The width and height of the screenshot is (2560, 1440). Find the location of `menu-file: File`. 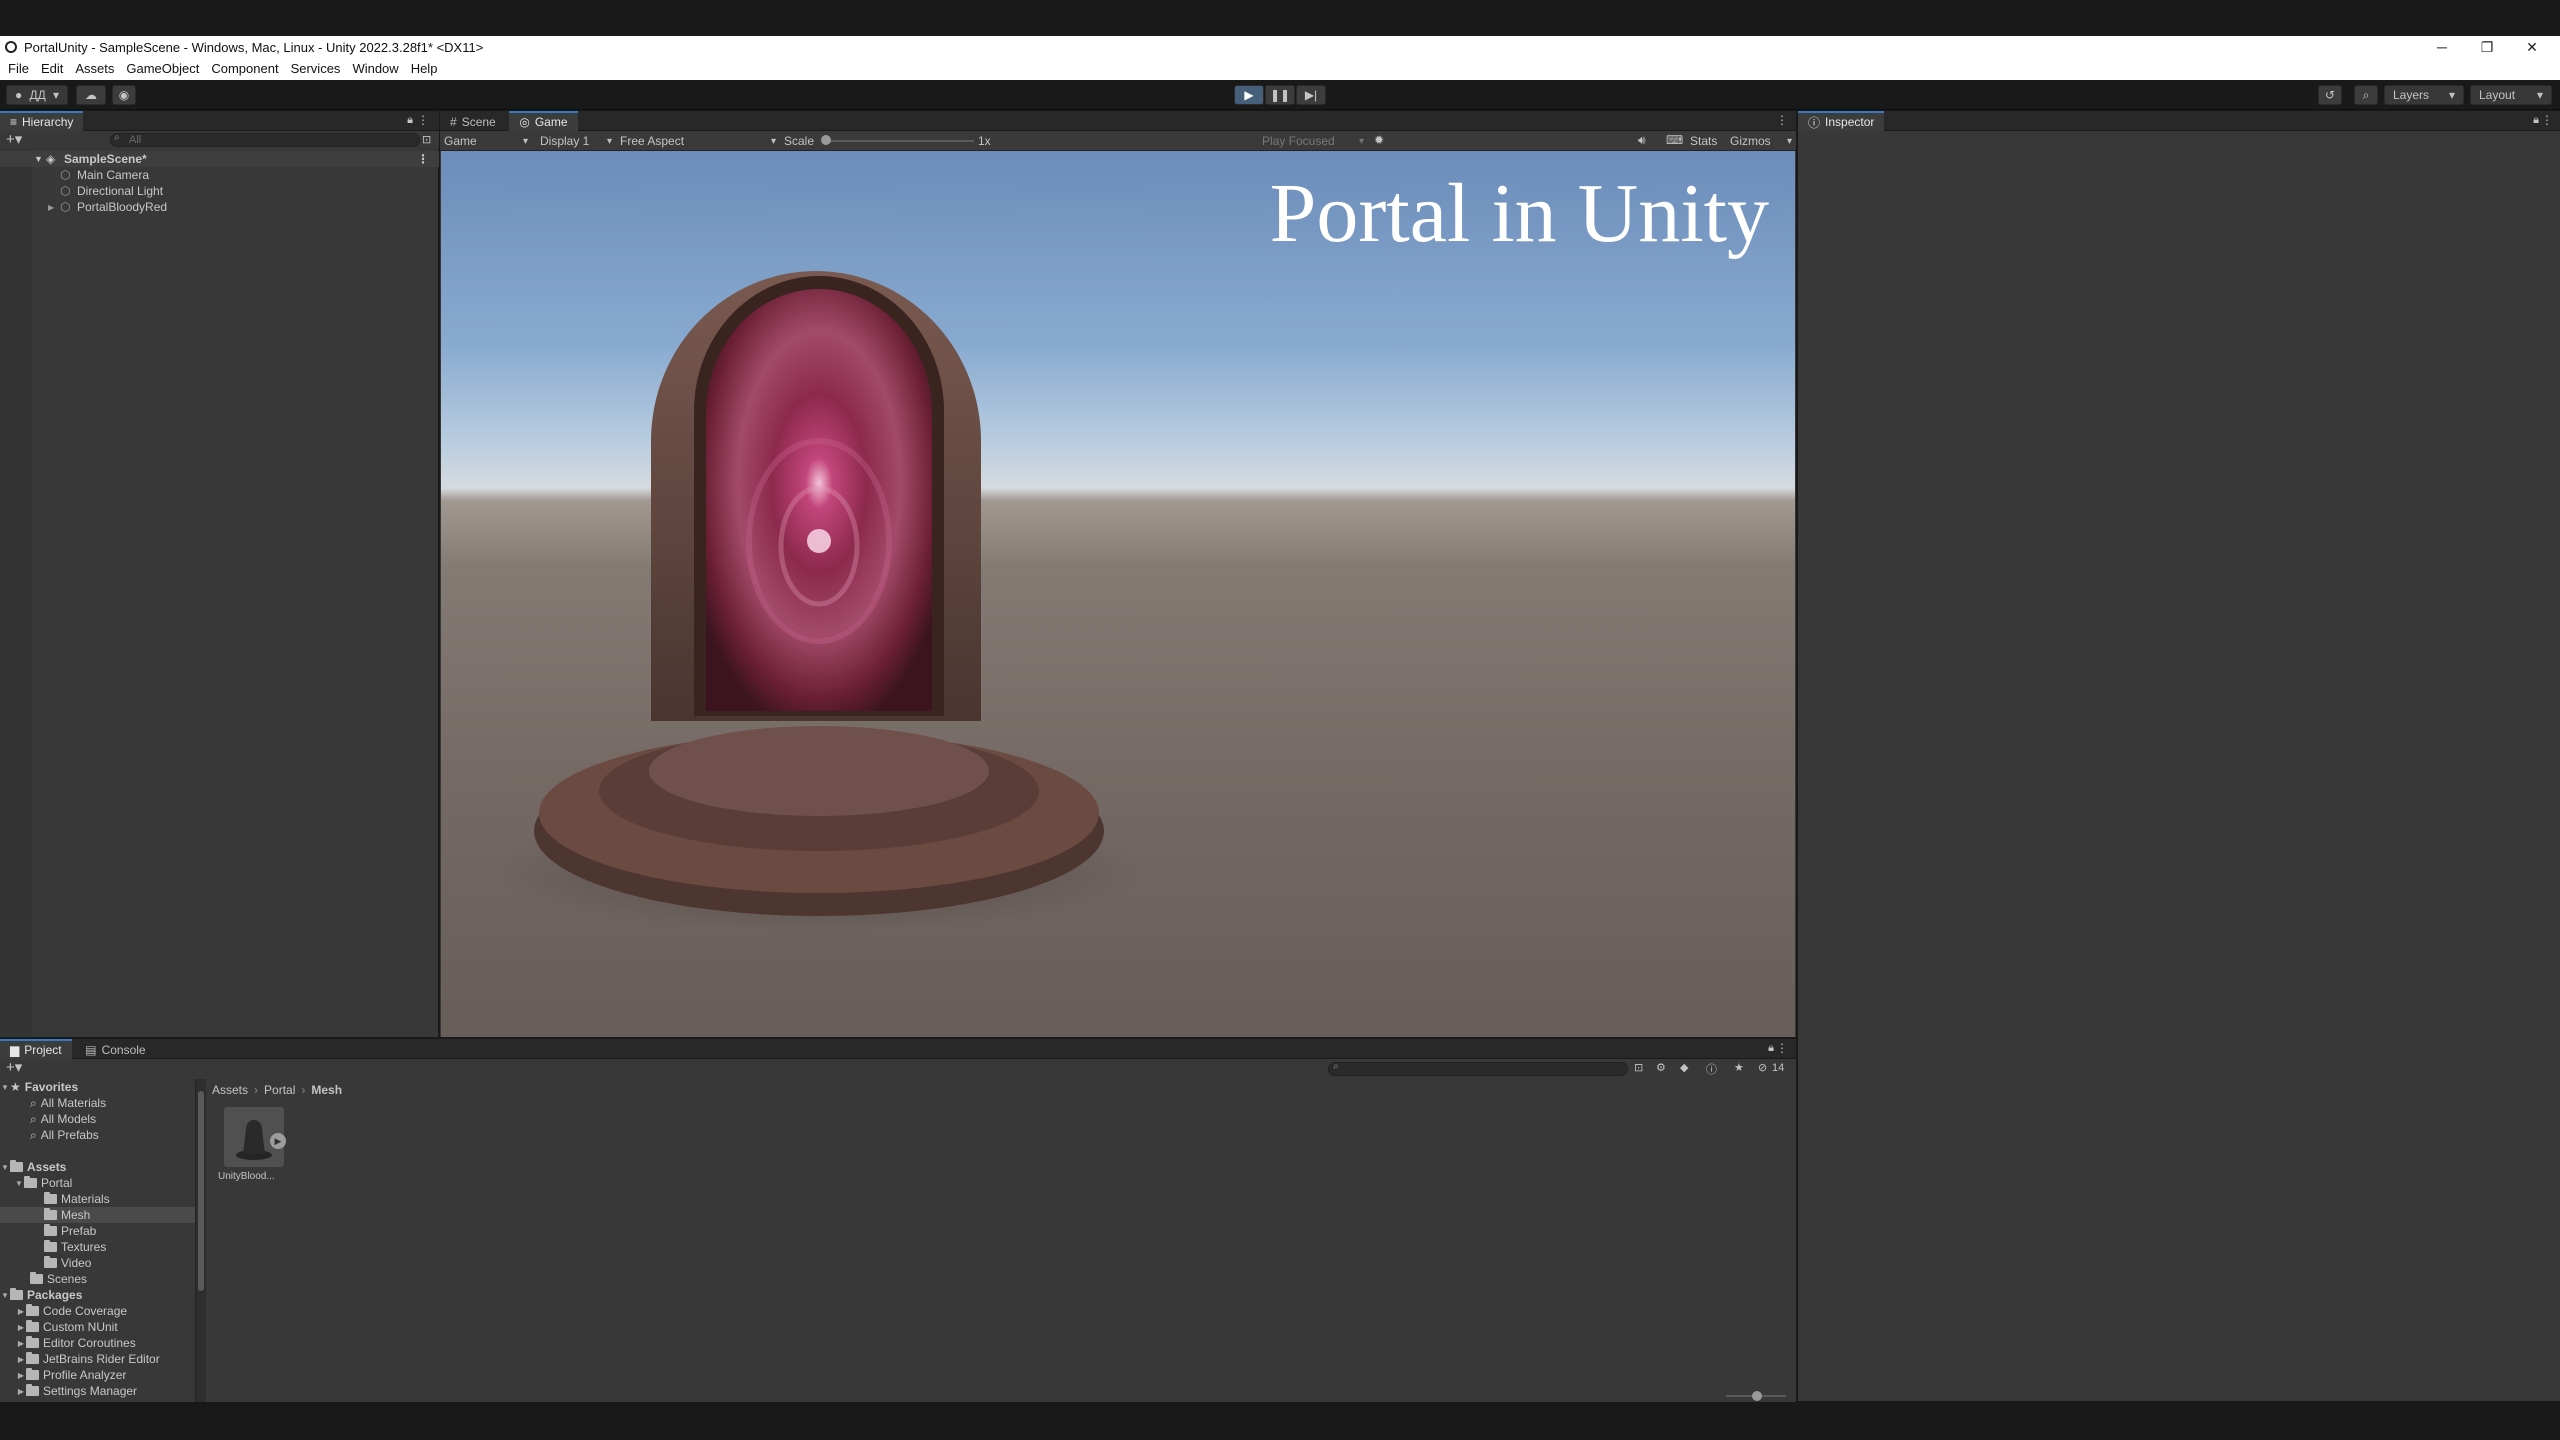

menu-file: File is located at coordinates (18, 69).